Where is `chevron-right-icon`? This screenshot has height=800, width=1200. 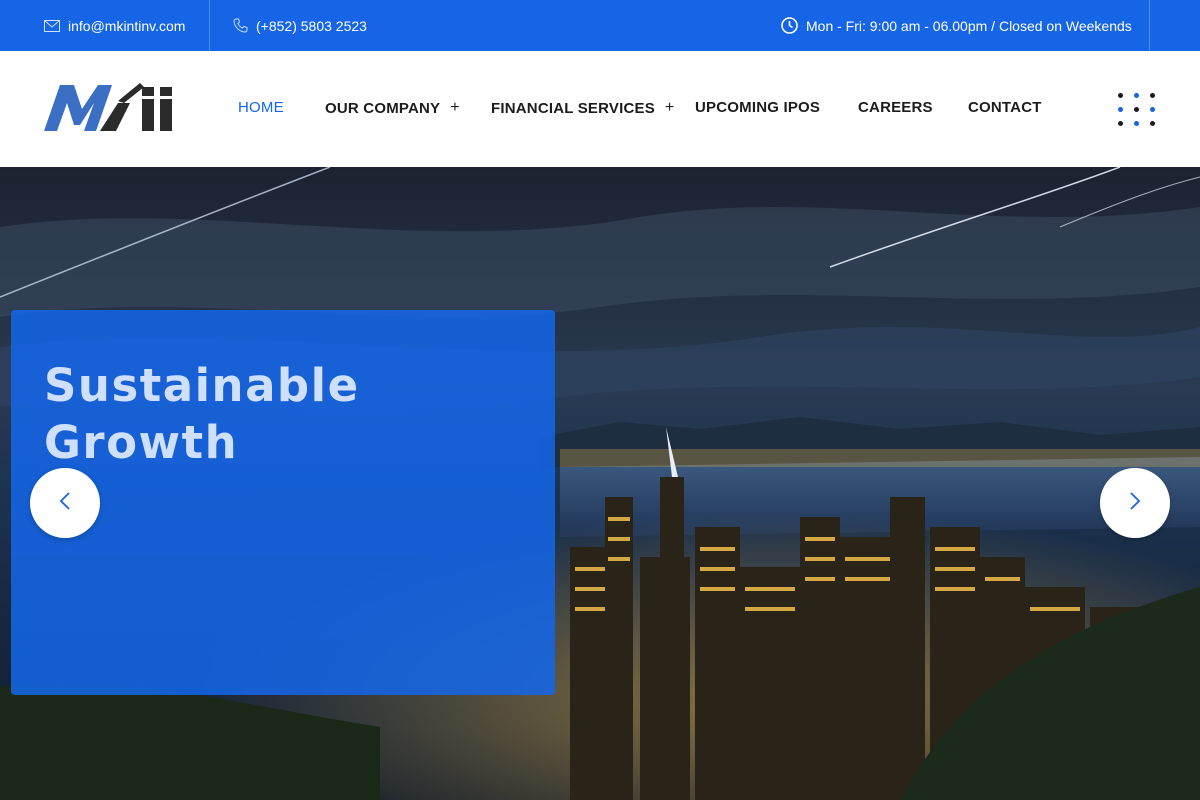 chevron-right-icon is located at coordinates (1135, 503).